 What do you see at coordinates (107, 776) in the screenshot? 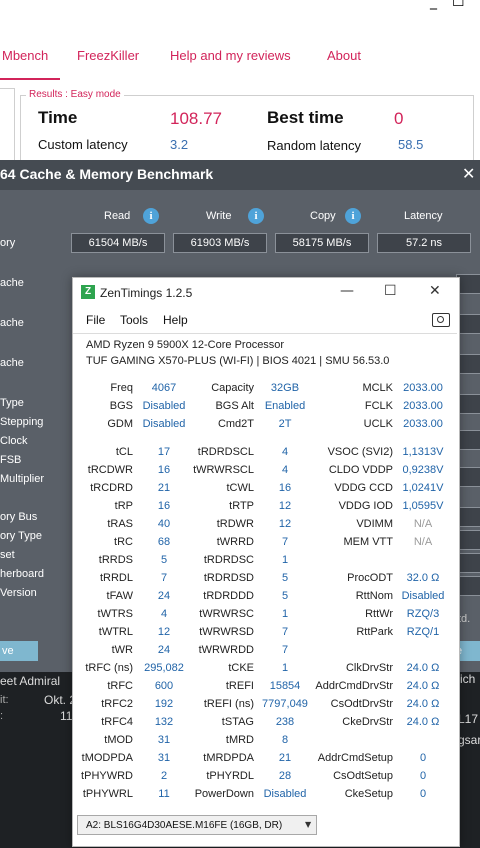
I see `timing-label: tPHYWRD` at bounding box center [107, 776].